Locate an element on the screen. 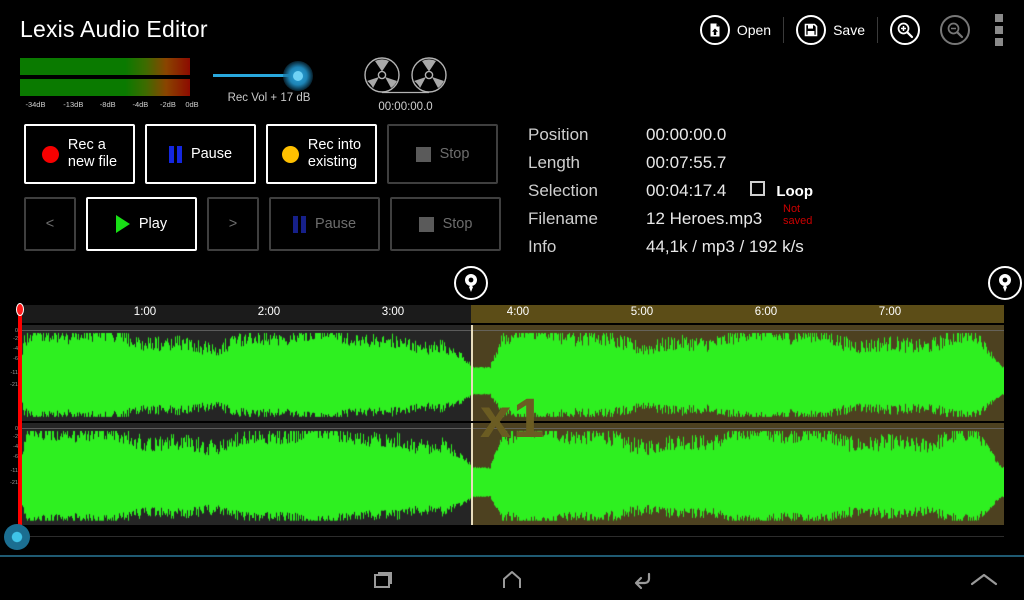 The image size is (1024, 600). save-button-label: Save is located at coordinates (849, 30).